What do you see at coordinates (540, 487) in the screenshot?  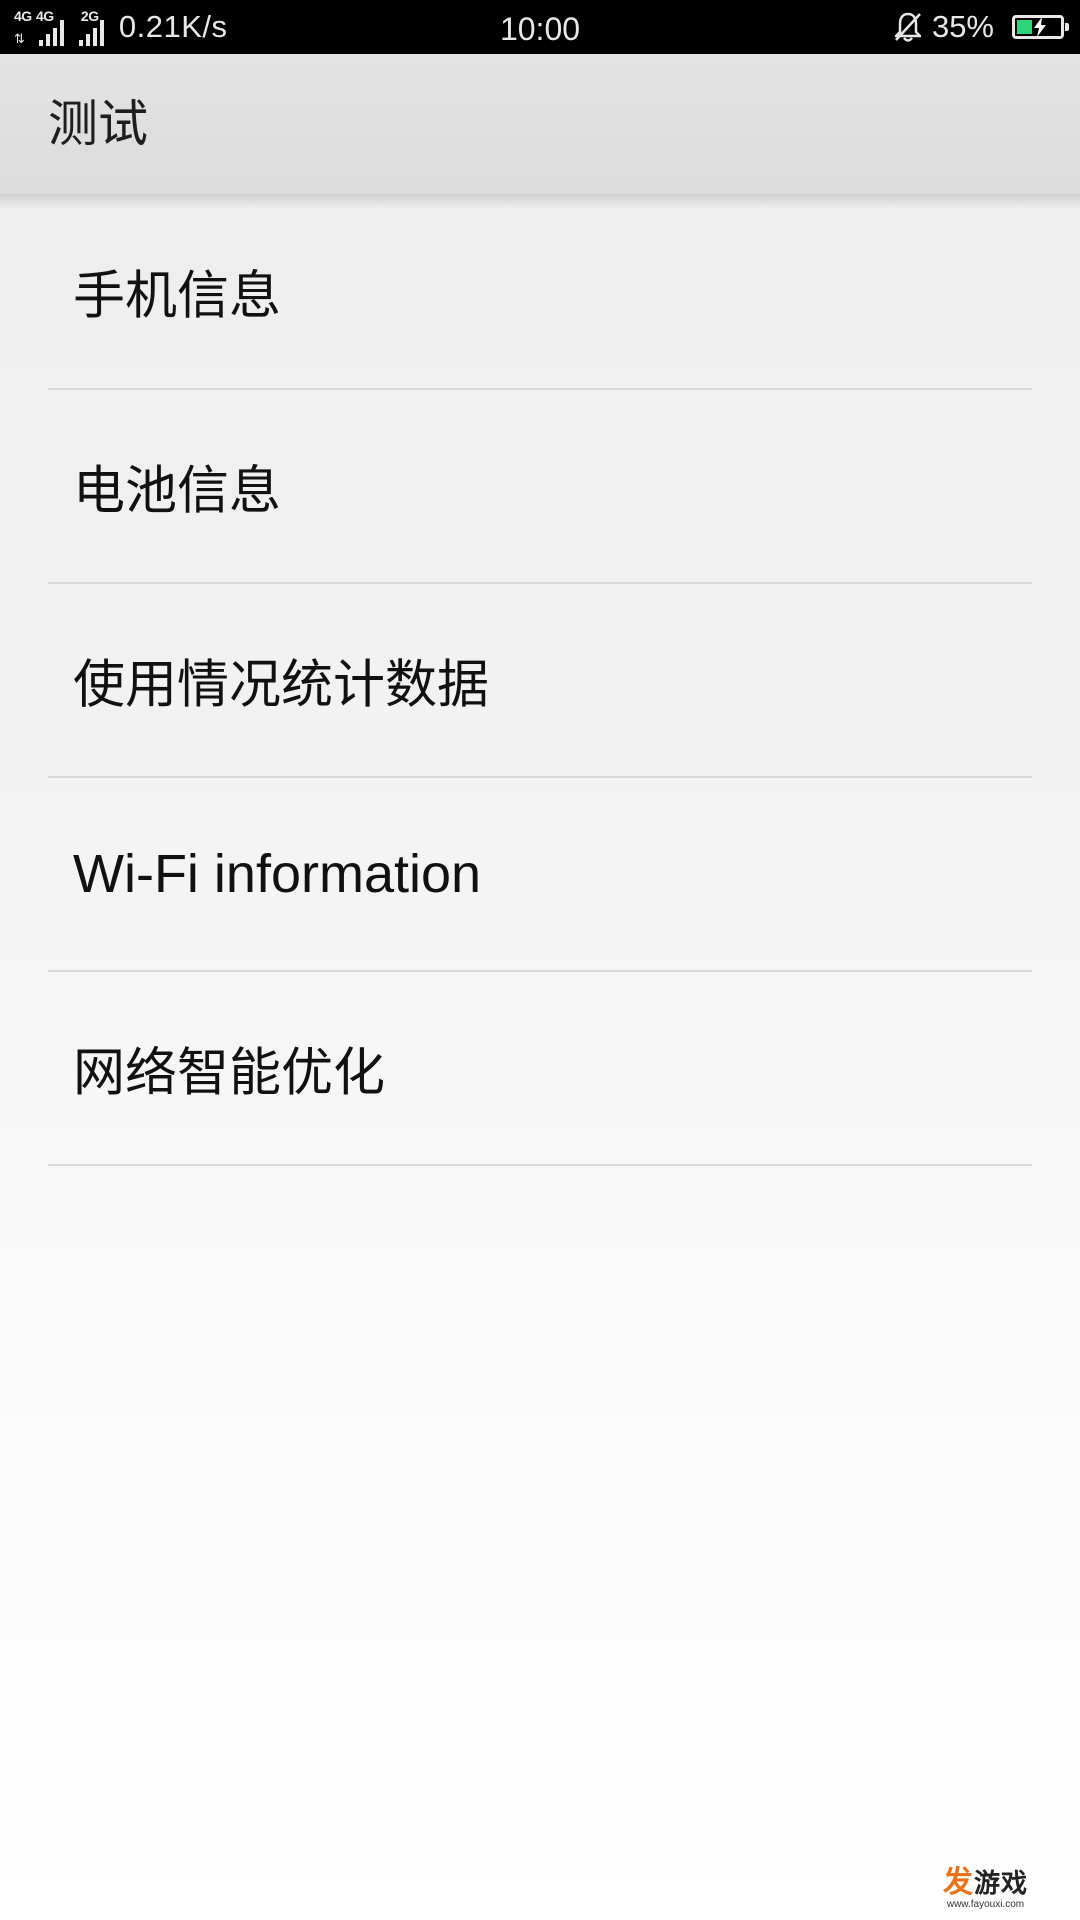 I see `list-item-battery-info: 电池信息` at bounding box center [540, 487].